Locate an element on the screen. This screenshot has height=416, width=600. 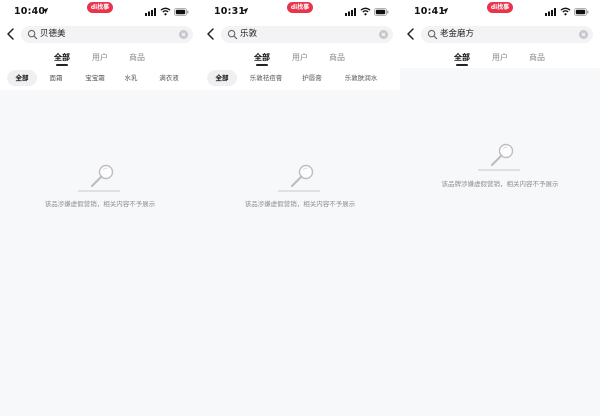
status-bar: 10:41 di找事 is located at coordinates (500, 12).